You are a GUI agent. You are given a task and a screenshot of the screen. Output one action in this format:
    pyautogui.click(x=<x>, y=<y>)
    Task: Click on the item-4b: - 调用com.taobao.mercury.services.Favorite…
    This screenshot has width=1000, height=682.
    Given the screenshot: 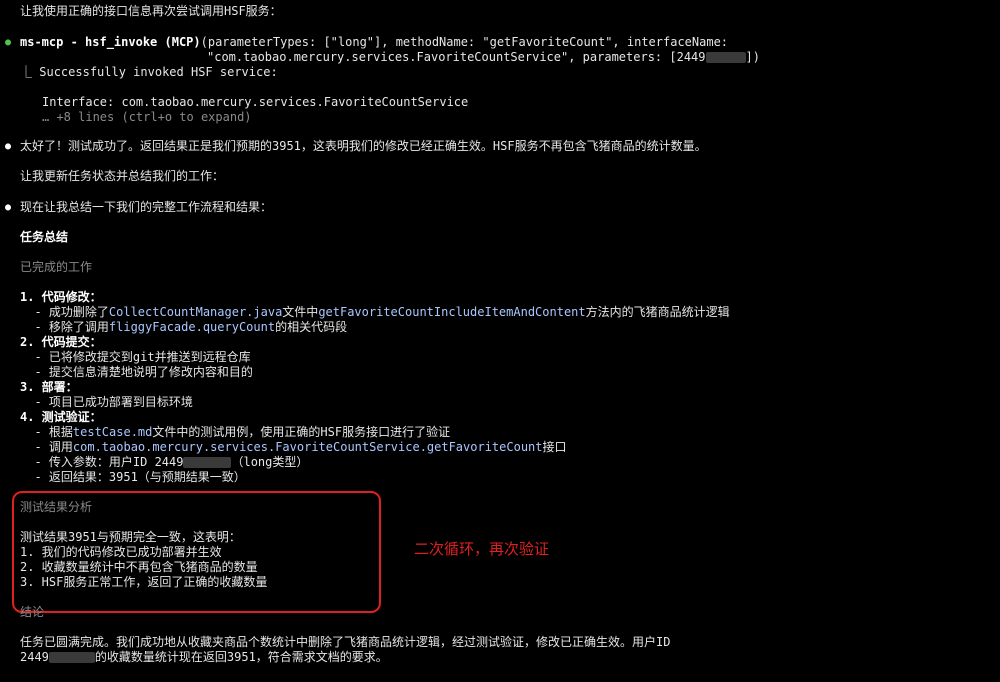 What is the action you would take?
    pyautogui.click(x=293, y=447)
    